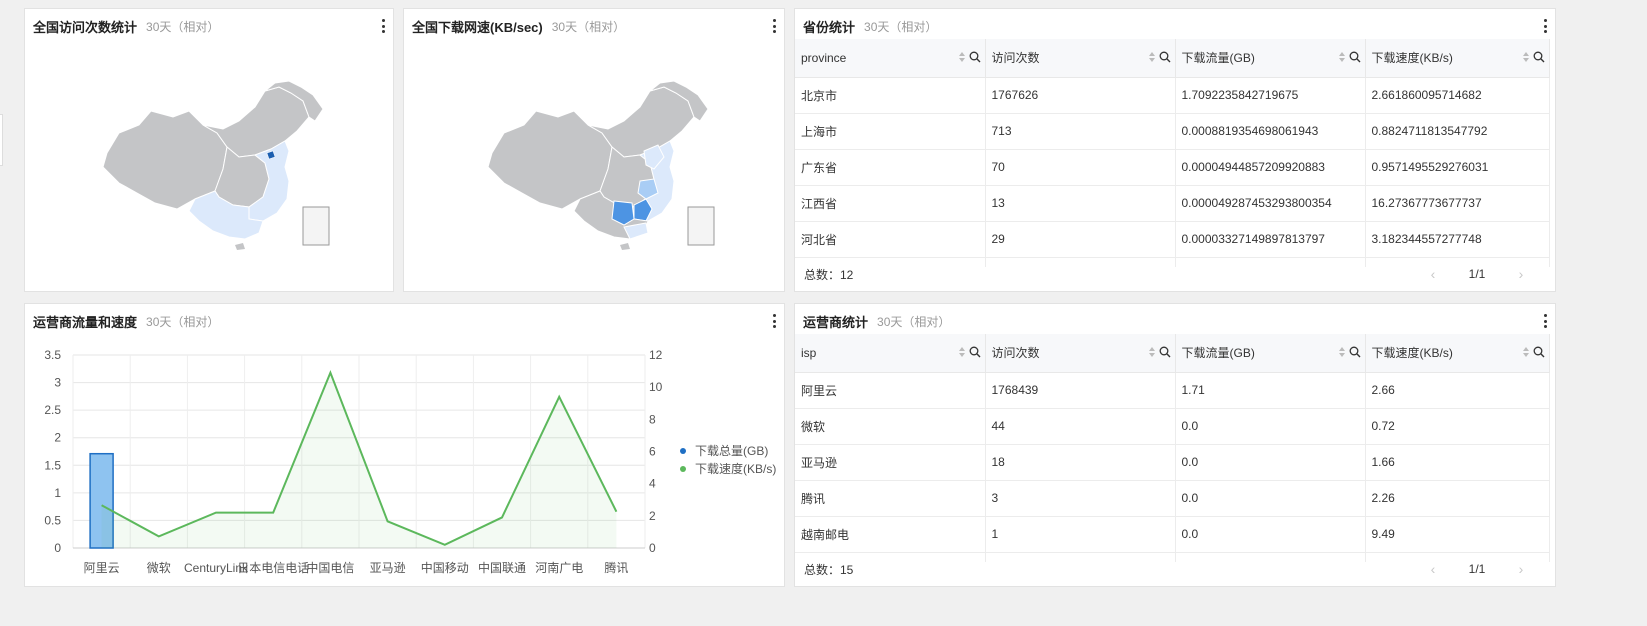 The image size is (1647, 626). I want to click on table-cell: 713, so click(1080, 131).